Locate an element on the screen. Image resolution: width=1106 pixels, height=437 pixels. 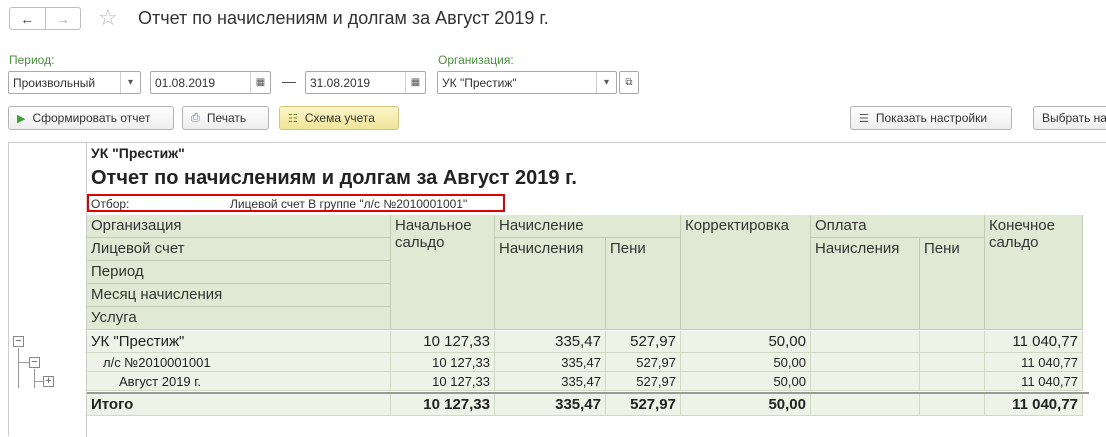
settings-list-icon: ☰ is located at coordinates (864, 118).